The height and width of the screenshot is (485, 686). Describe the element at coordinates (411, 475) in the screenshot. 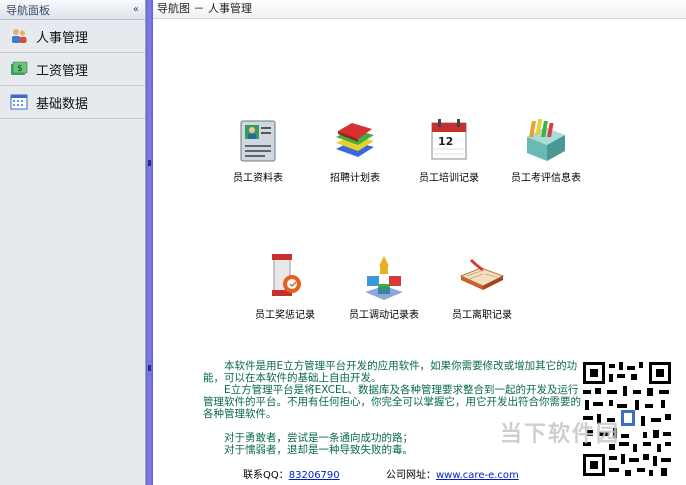

I see `website-label: 公司网址：` at that location.